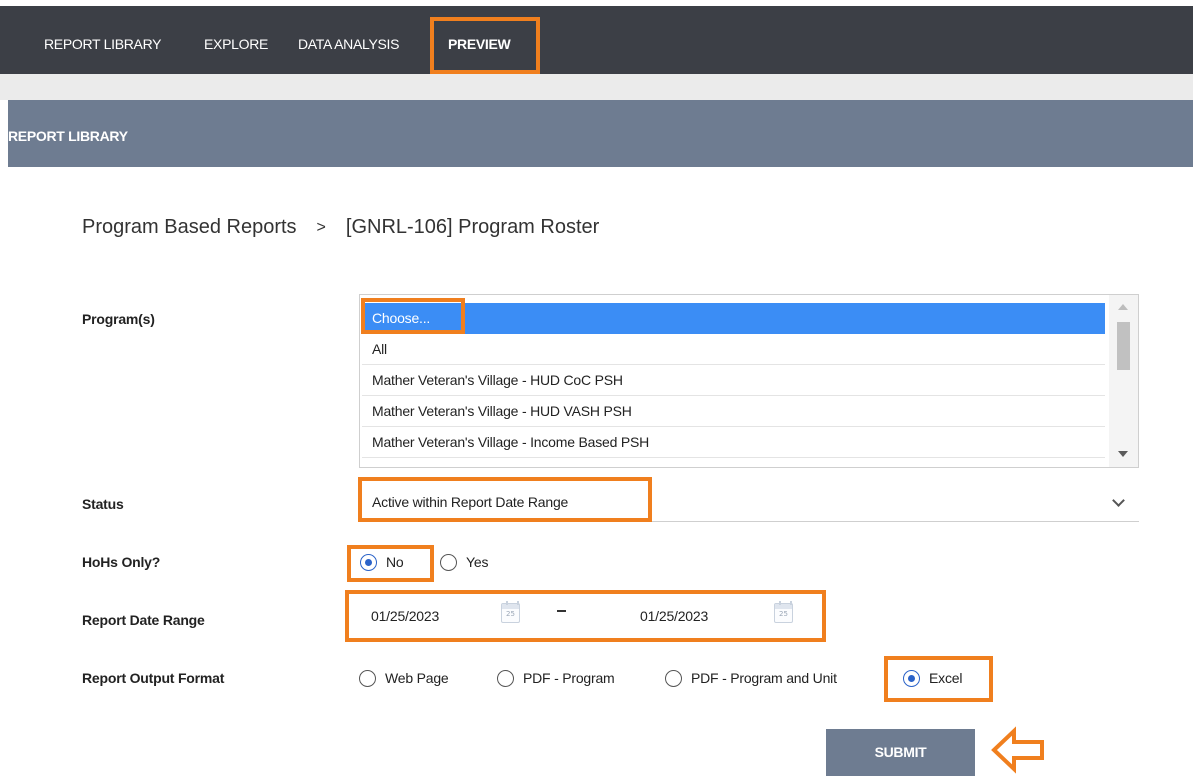 The height and width of the screenshot is (776, 1193). I want to click on output-pdf-program-label: PDF - Program, so click(569, 678).